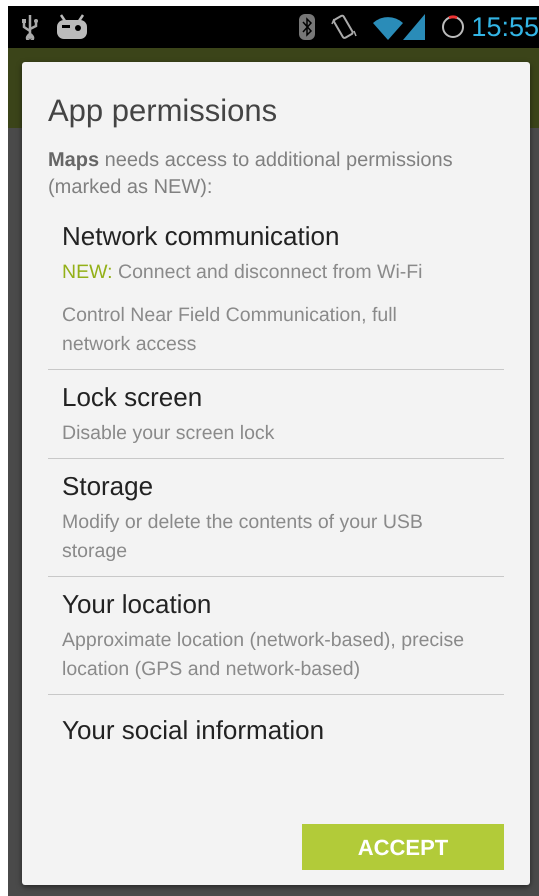 The image size is (539, 896). What do you see at coordinates (414, 27) in the screenshot?
I see `signal-icon` at bounding box center [414, 27].